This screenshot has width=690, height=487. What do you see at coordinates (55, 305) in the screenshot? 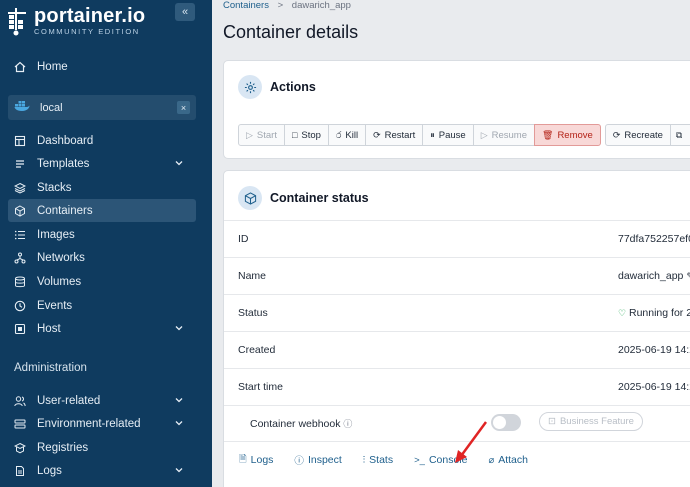
I see `sidebar-item-label: Events` at bounding box center [55, 305].